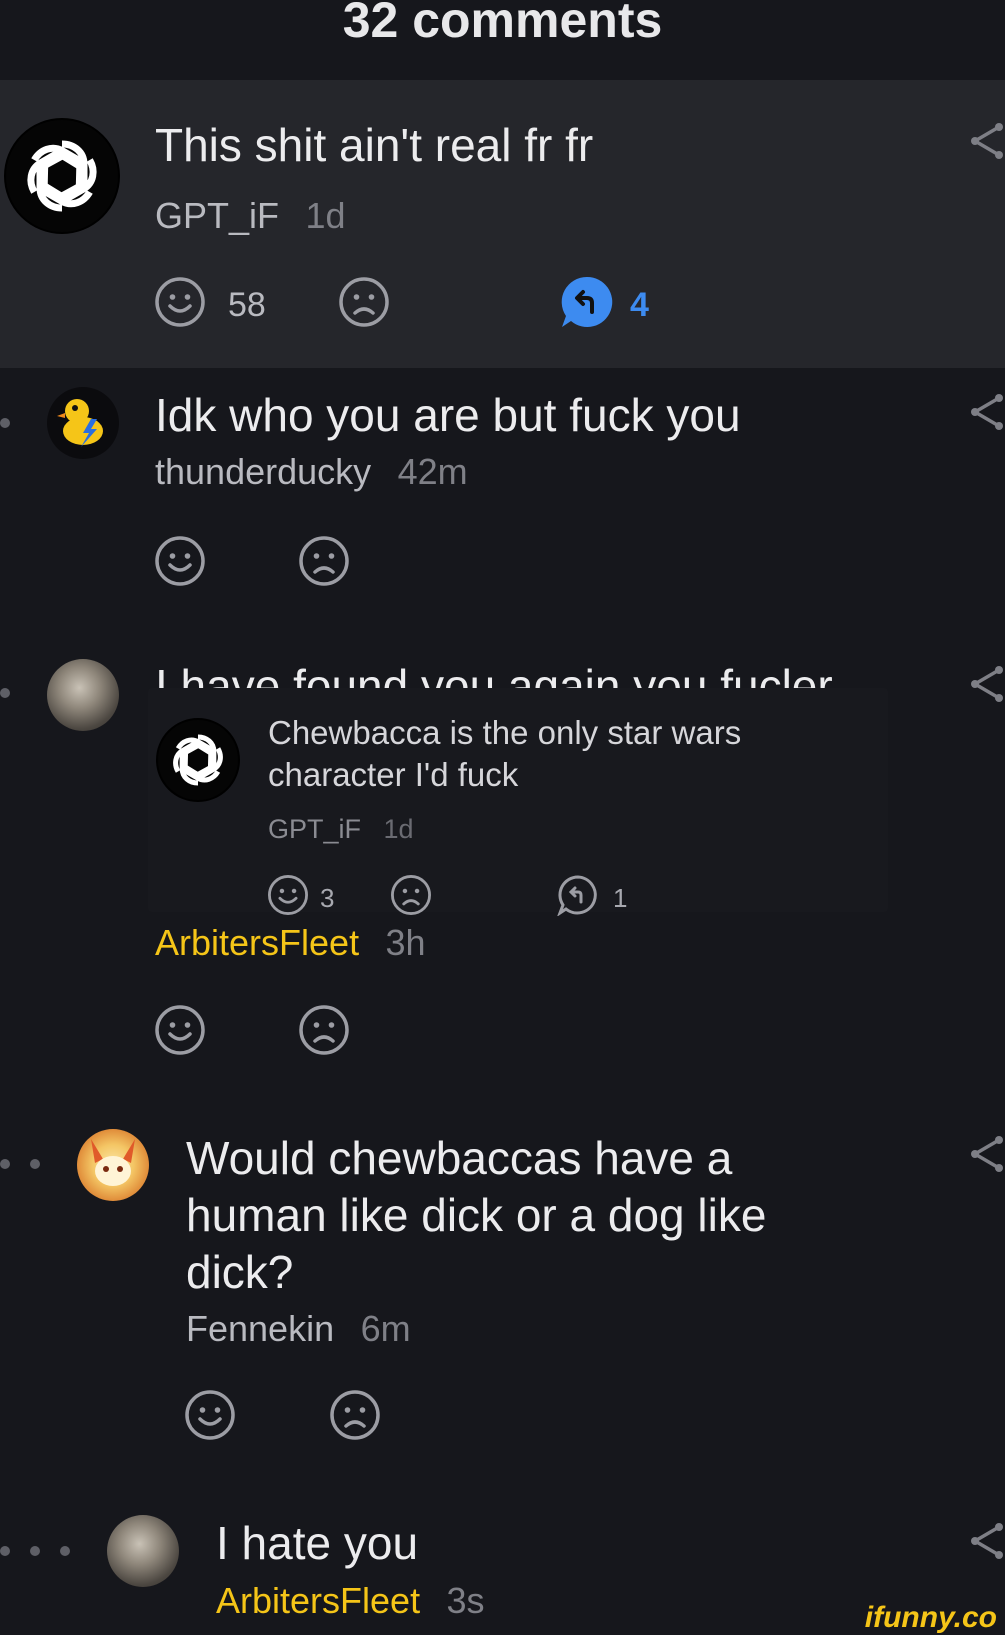 The height and width of the screenshot is (1635, 1005). What do you see at coordinates (411, 895) in the screenshot?
I see `quoted-frown-icon` at bounding box center [411, 895].